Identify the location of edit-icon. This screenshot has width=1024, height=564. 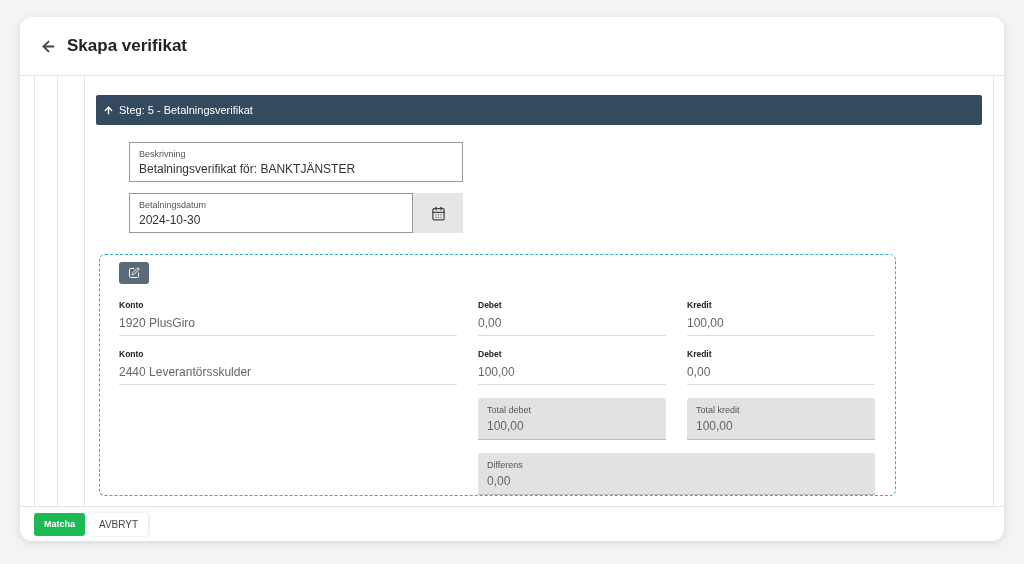
(134, 273).